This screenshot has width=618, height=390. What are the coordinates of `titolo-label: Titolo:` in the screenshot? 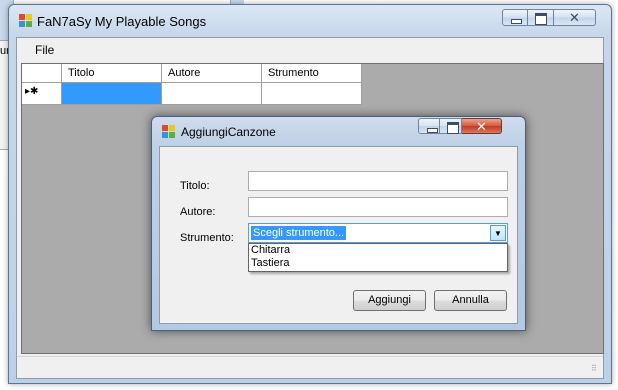 It's located at (195, 186).